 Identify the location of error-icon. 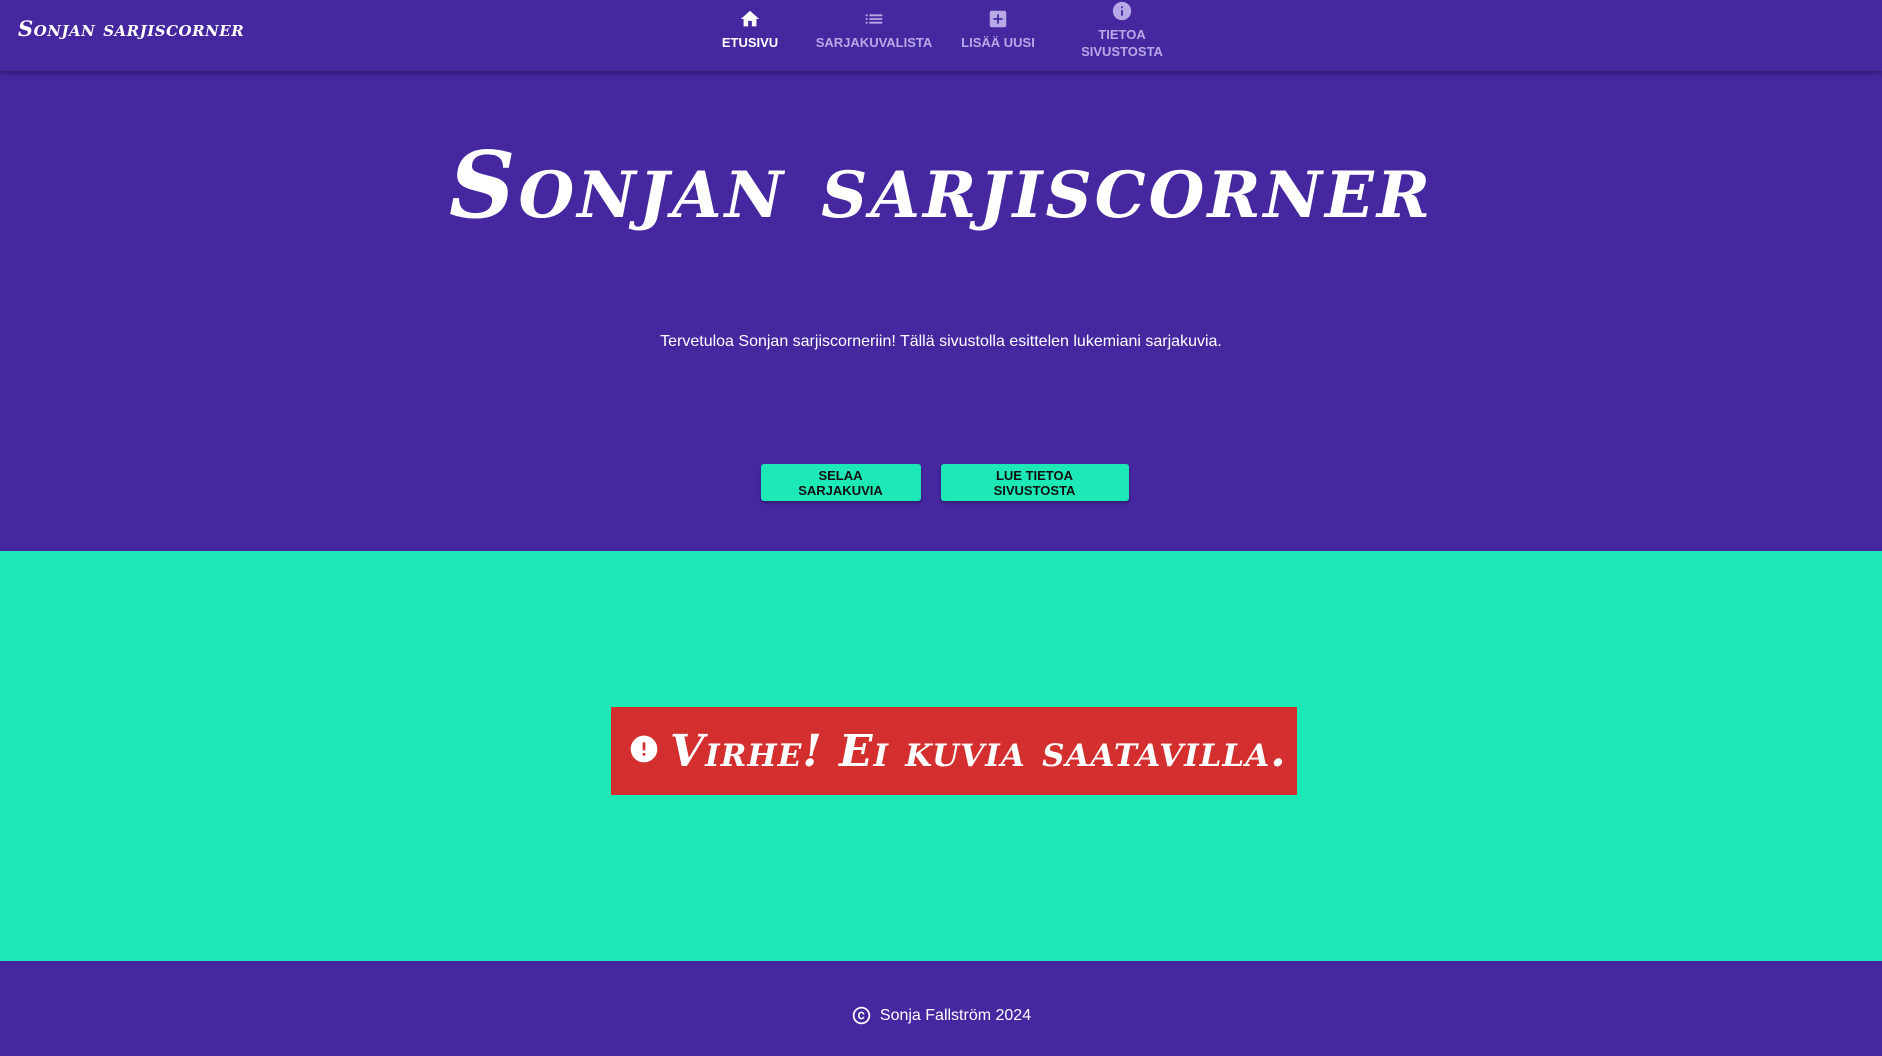
(644, 749).